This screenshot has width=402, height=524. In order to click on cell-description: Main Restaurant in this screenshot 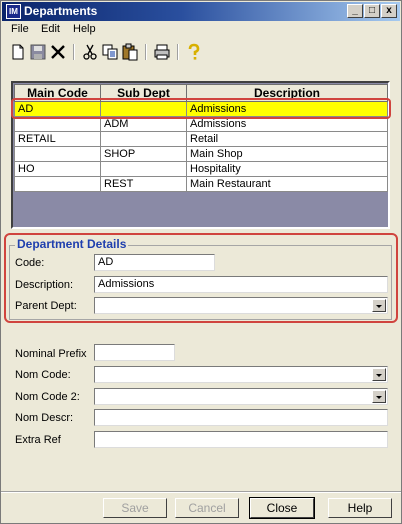, I will do `click(287, 184)`.